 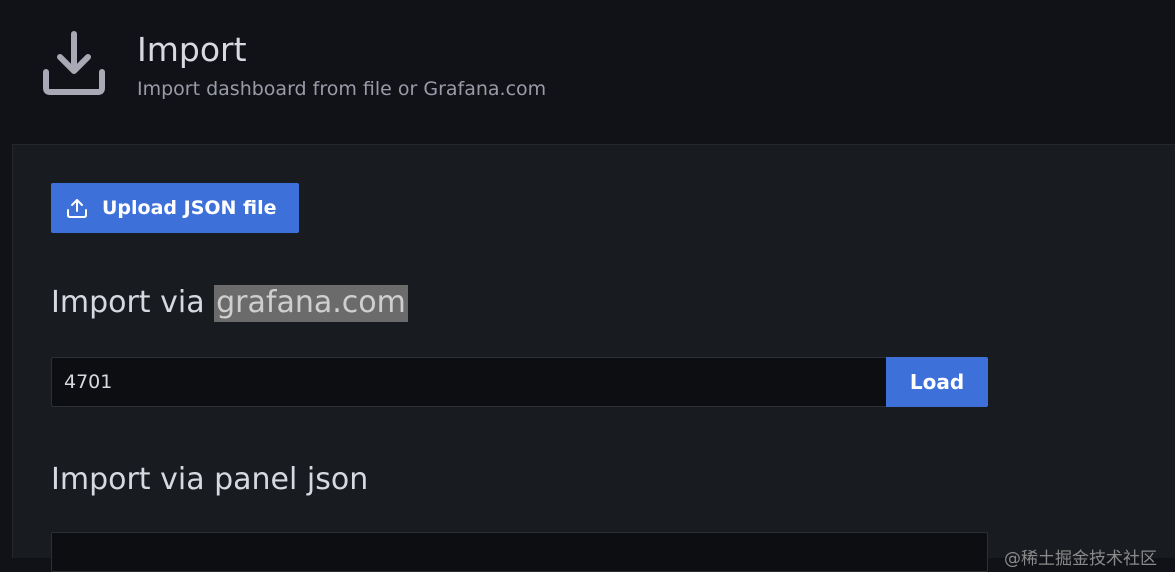 What do you see at coordinates (210, 479) in the screenshot?
I see `panel-json-heading: Import via panel json` at bounding box center [210, 479].